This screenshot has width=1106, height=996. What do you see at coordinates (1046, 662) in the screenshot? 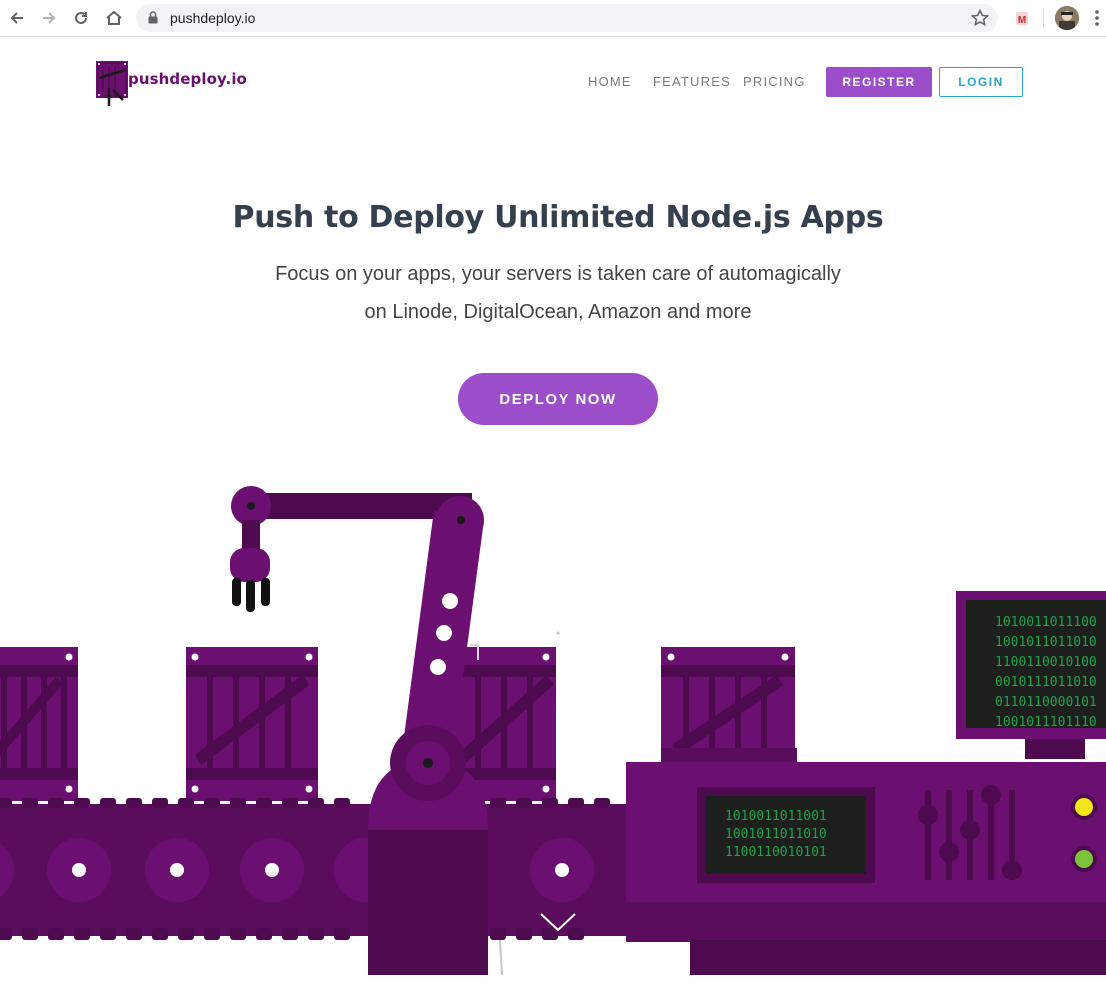
I see `monitor-binary-line: 1100110010100` at bounding box center [1046, 662].